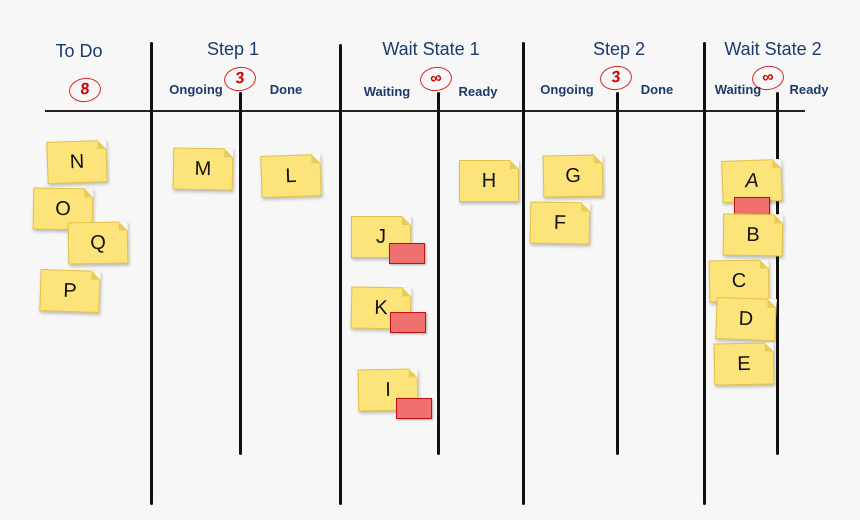 The height and width of the screenshot is (520, 860). Describe the element at coordinates (560, 223) in the screenshot. I see `sticky-note-f: F` at that location.